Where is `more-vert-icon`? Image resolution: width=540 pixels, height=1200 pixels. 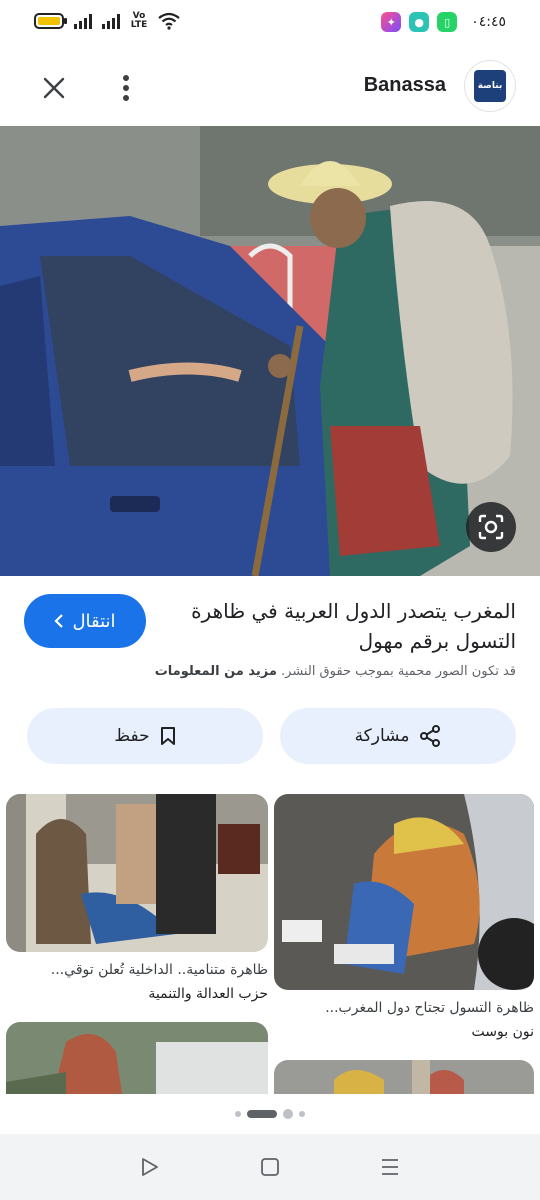 more-vert-icon is located at coordinates (126, 88).